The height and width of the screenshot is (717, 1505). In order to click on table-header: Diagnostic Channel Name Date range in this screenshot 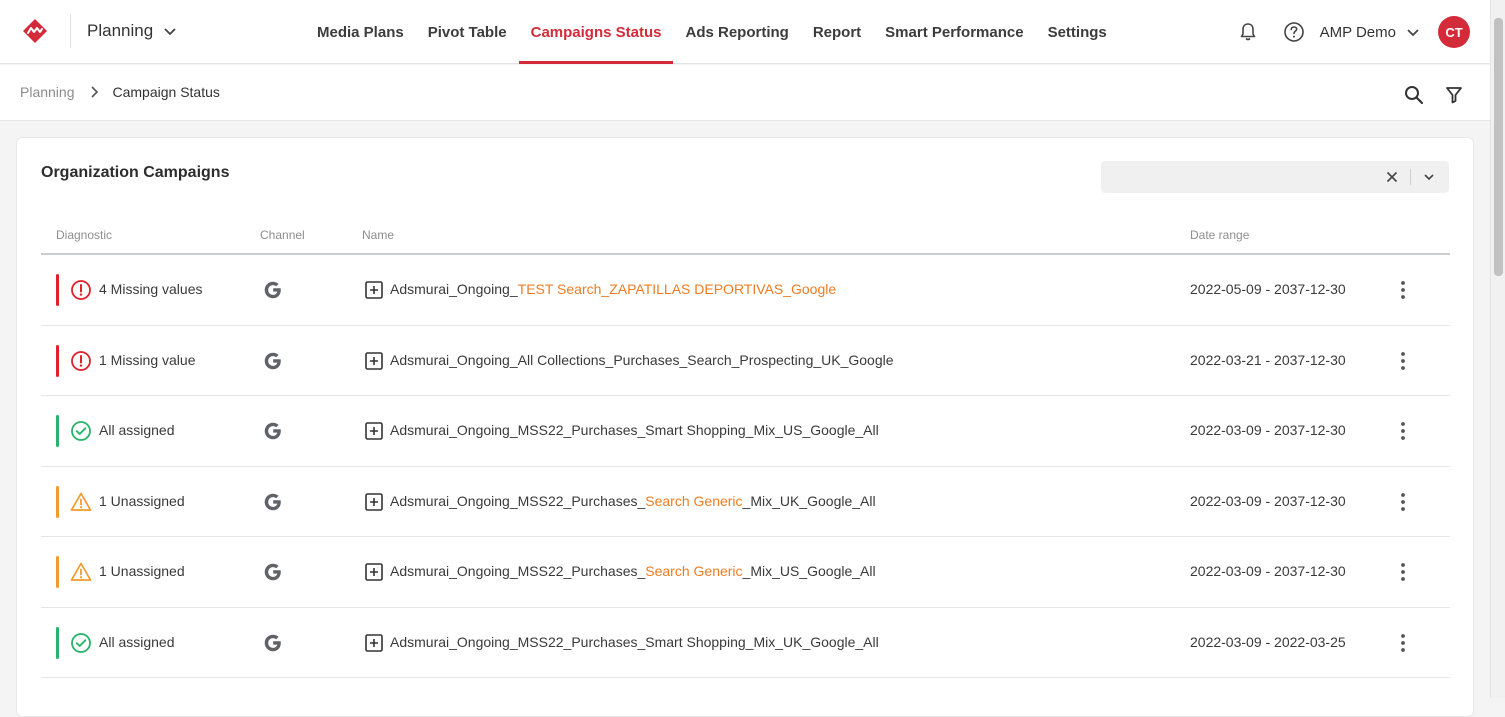, I will do `click(745, 236)`.